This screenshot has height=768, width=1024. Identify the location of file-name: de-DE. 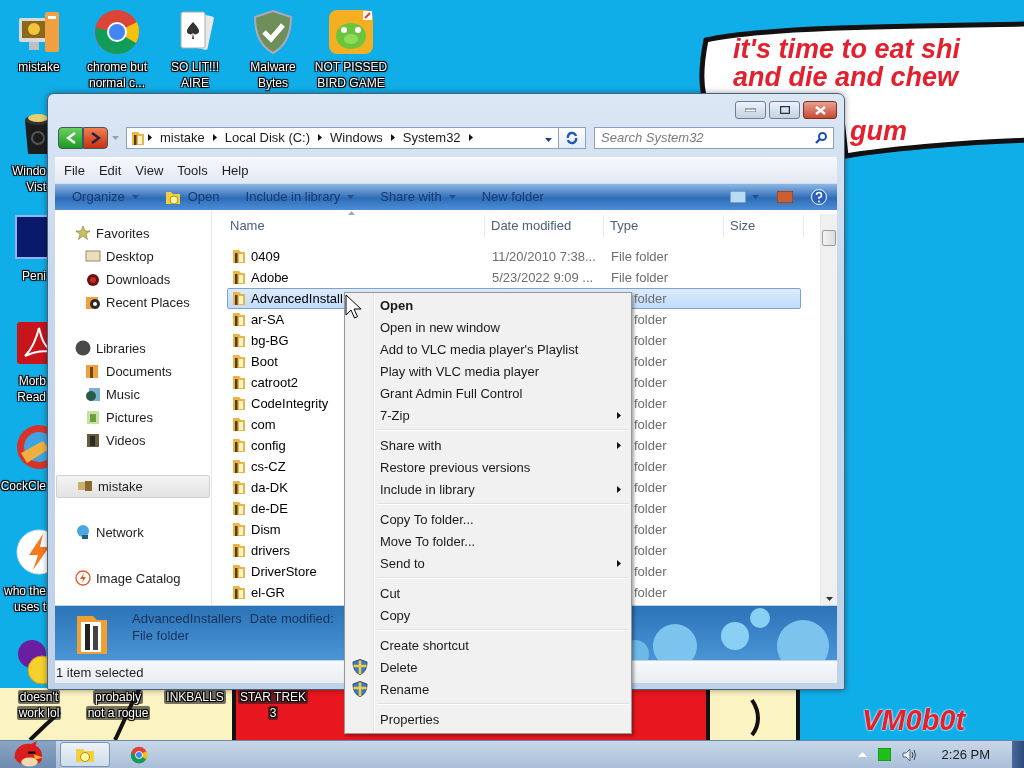
(269, 508).